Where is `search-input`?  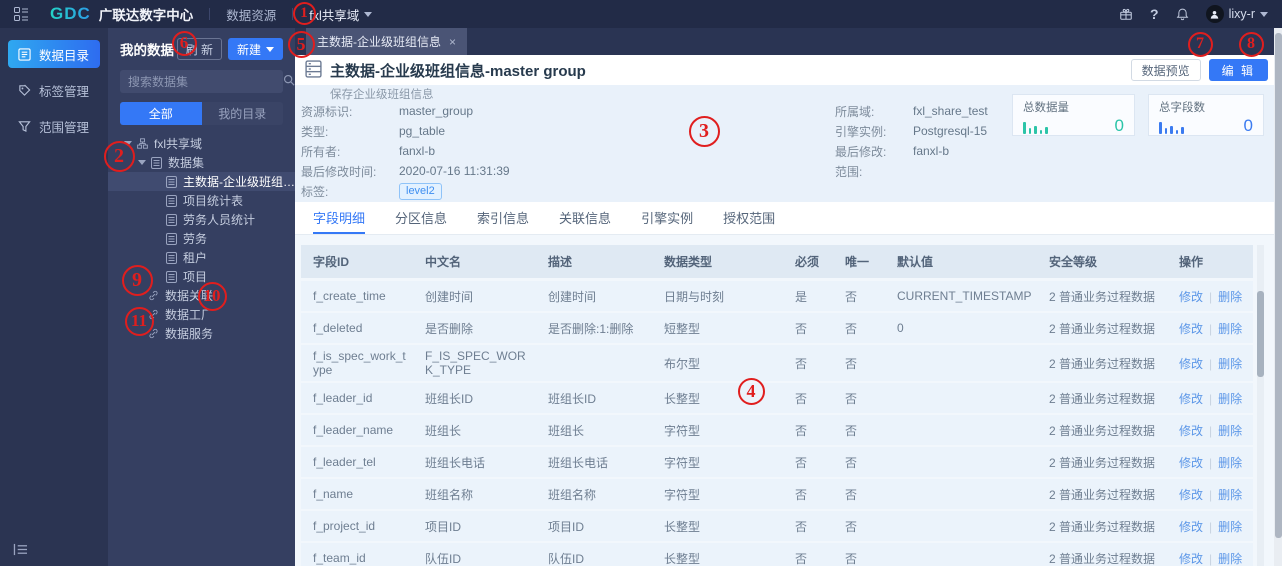 search-input is located at coordinates (205, 81).